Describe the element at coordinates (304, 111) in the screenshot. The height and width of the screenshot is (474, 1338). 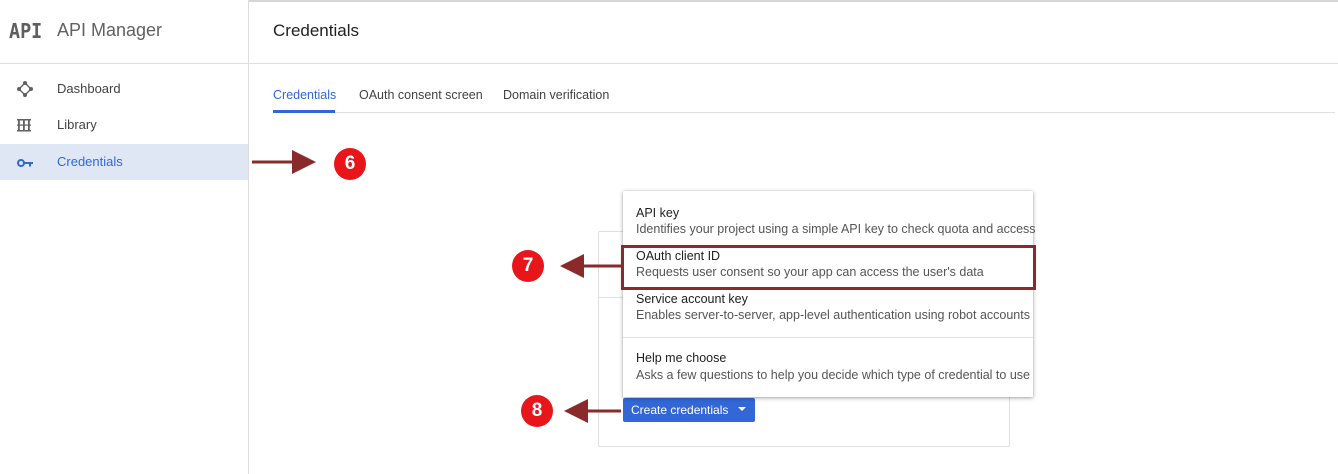
I see `active-tab-indicator` at that location.